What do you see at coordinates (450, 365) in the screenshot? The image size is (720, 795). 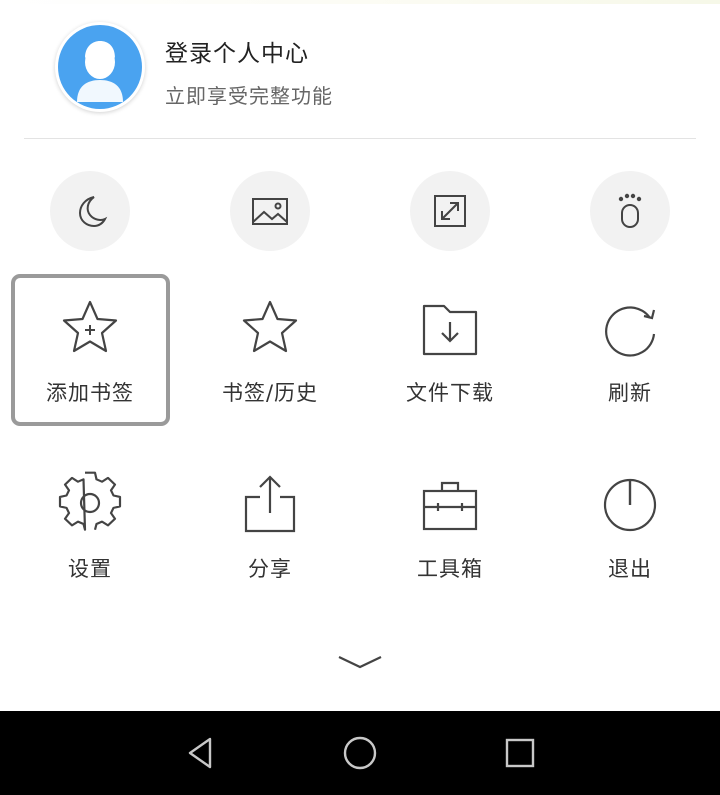 I see `downloads-button: 文件下载` at bounding box center [450, 365].